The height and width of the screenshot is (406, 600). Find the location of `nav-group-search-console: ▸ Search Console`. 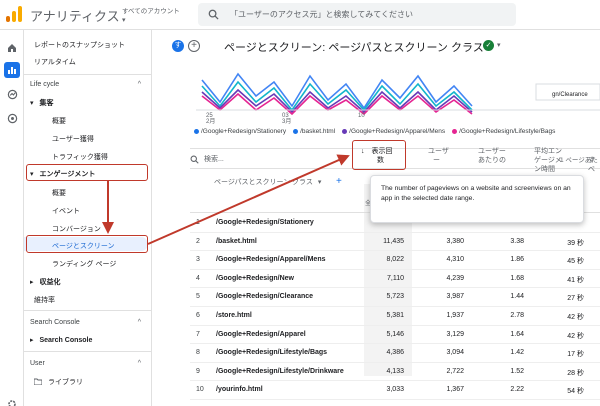

nav-group-search-console: ▸ Search Console is located at coordinates (61, 340).